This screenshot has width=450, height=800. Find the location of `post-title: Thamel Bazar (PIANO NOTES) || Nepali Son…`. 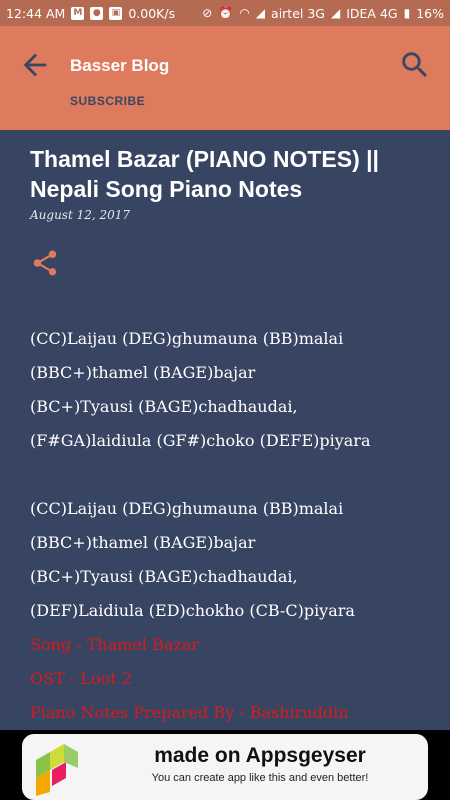

post-title: Thamel Bazar (PIANO NOTES) || Nepali Son… is located at coordinates (204, 174).